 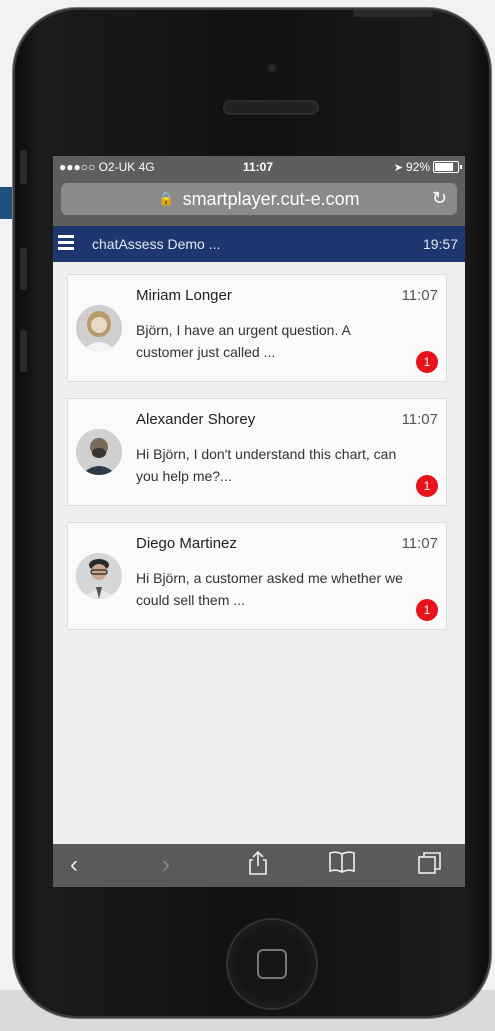 I want to click on reload-icon: ↻, so click(x=439, y=198).